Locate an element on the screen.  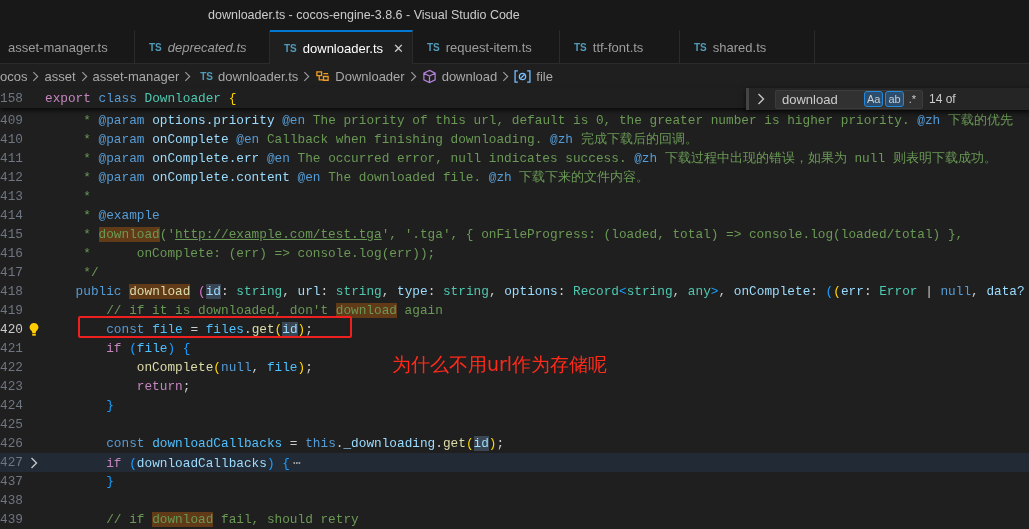
parameter-name: err is located at coordinates (852, 291).